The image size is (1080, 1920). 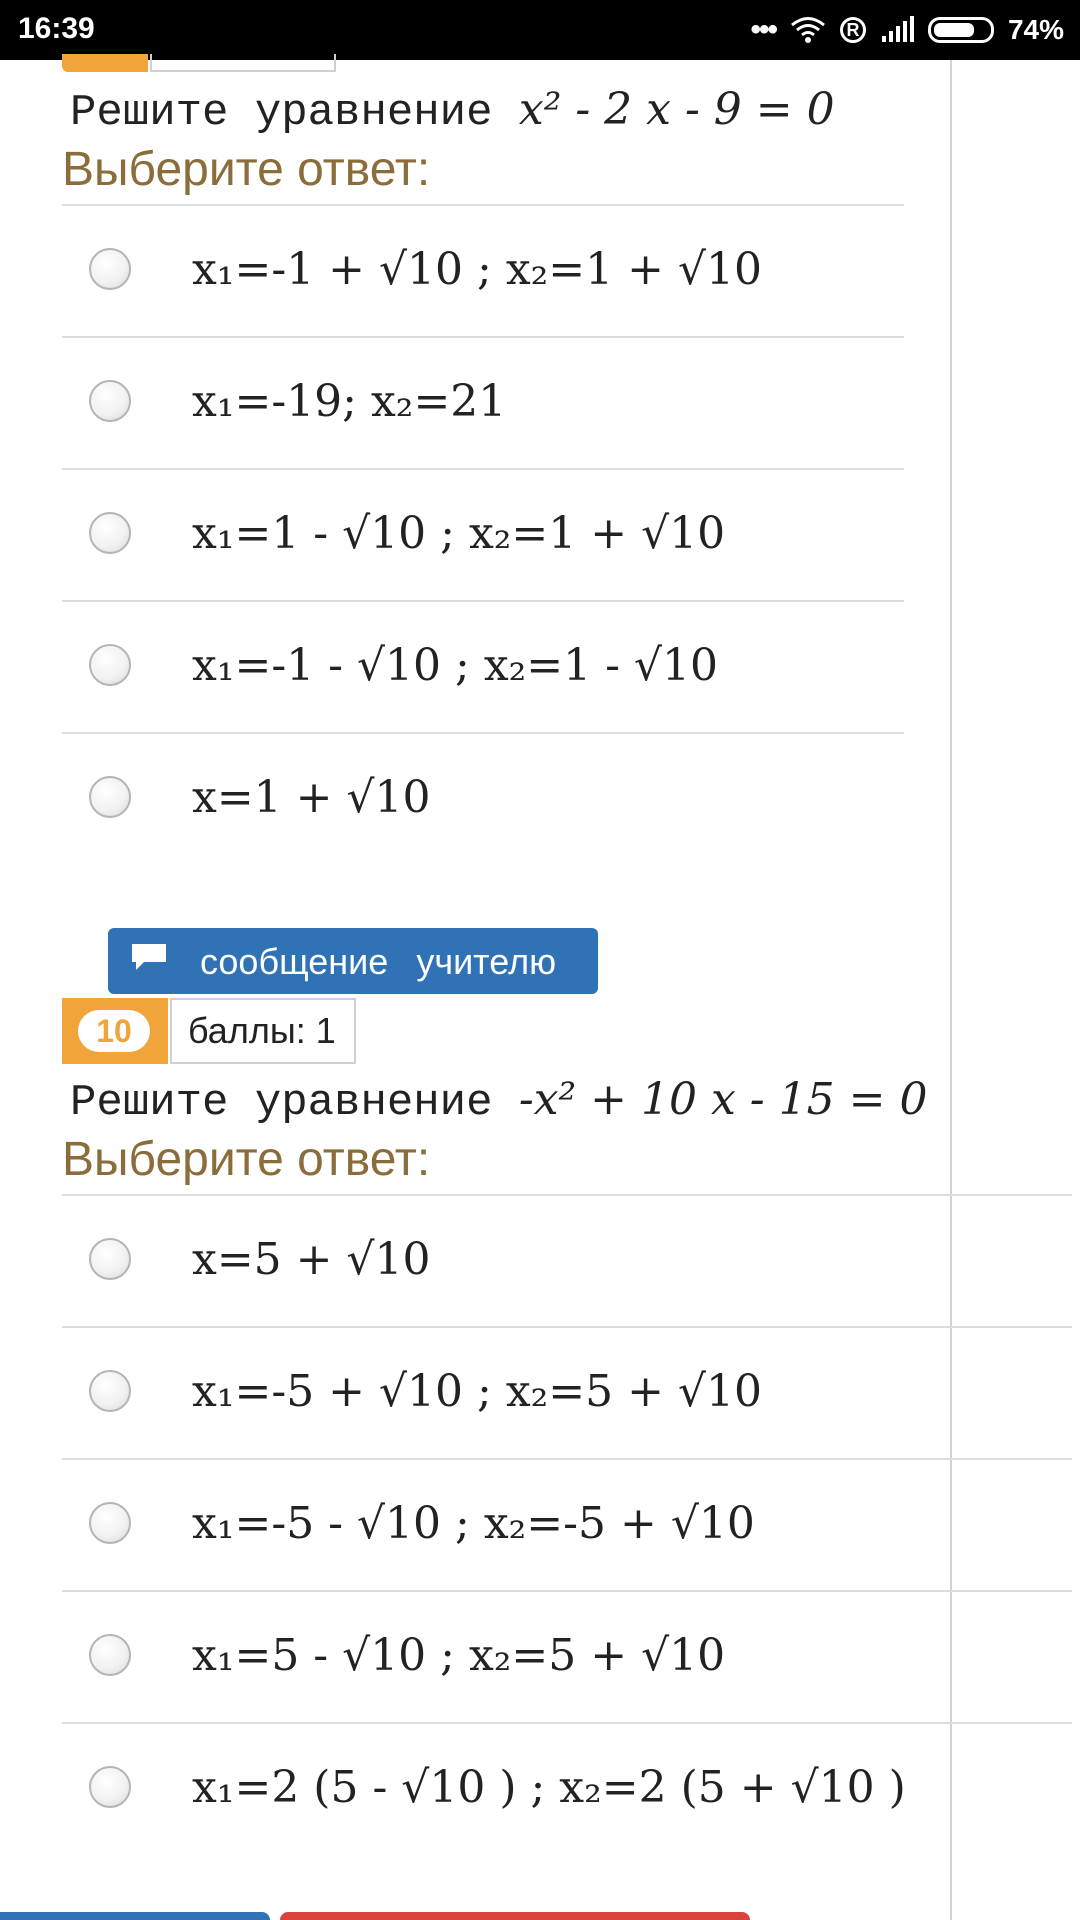 I want to click on message-teacher-label: сообщение учителю, so click(x=378, y=961).